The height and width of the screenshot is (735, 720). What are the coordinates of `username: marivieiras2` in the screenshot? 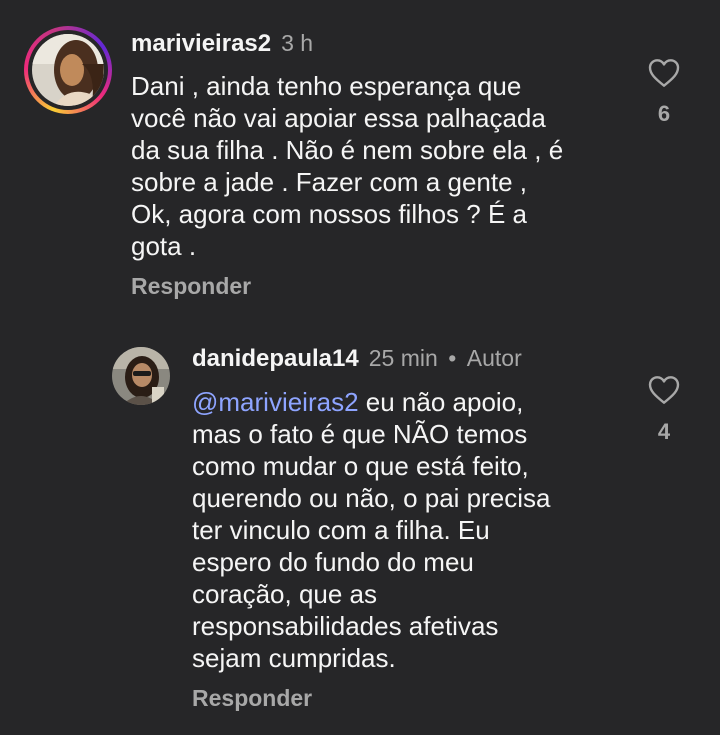 It's located at (201, 43).